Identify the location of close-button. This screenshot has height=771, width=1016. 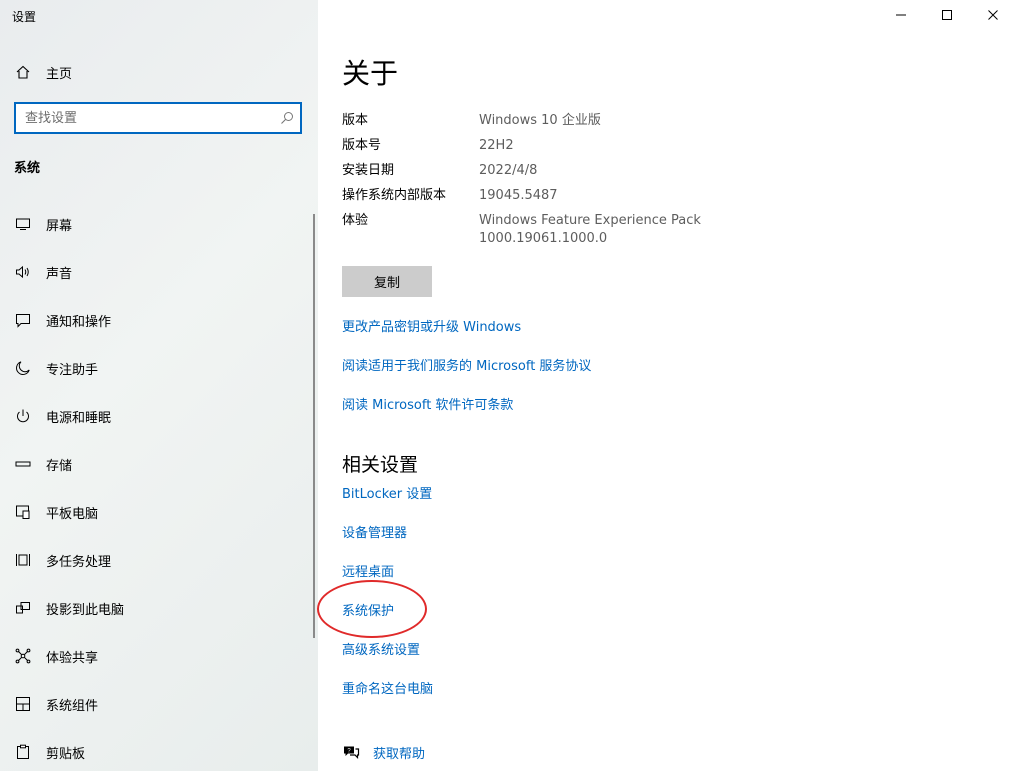
(993, 15).